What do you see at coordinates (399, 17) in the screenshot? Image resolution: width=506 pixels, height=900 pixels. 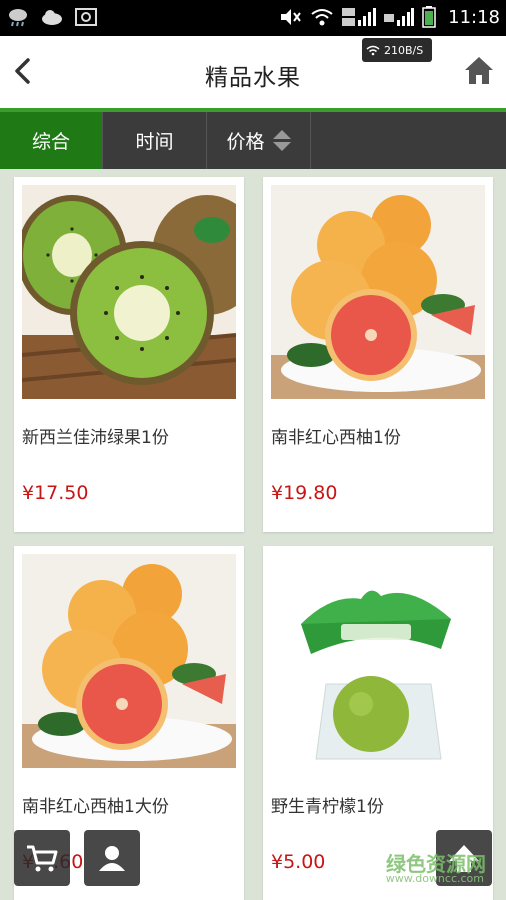 I see `2g-signal-icon` at bounding box center [399, 17].